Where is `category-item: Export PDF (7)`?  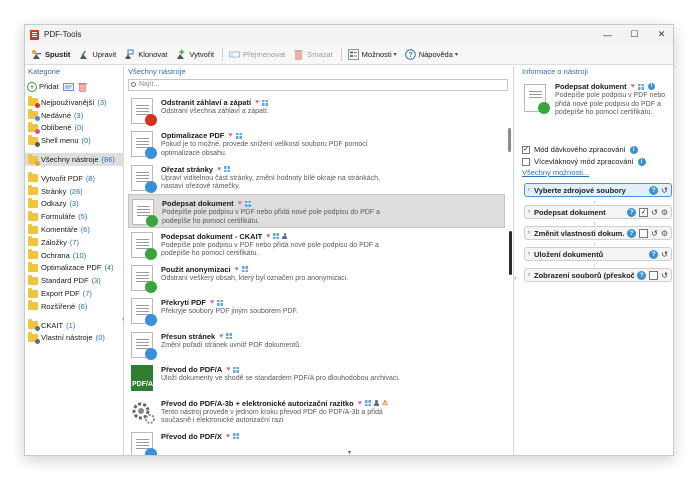
category-item: Export PDF (7) is located at coordinates (74, 293).